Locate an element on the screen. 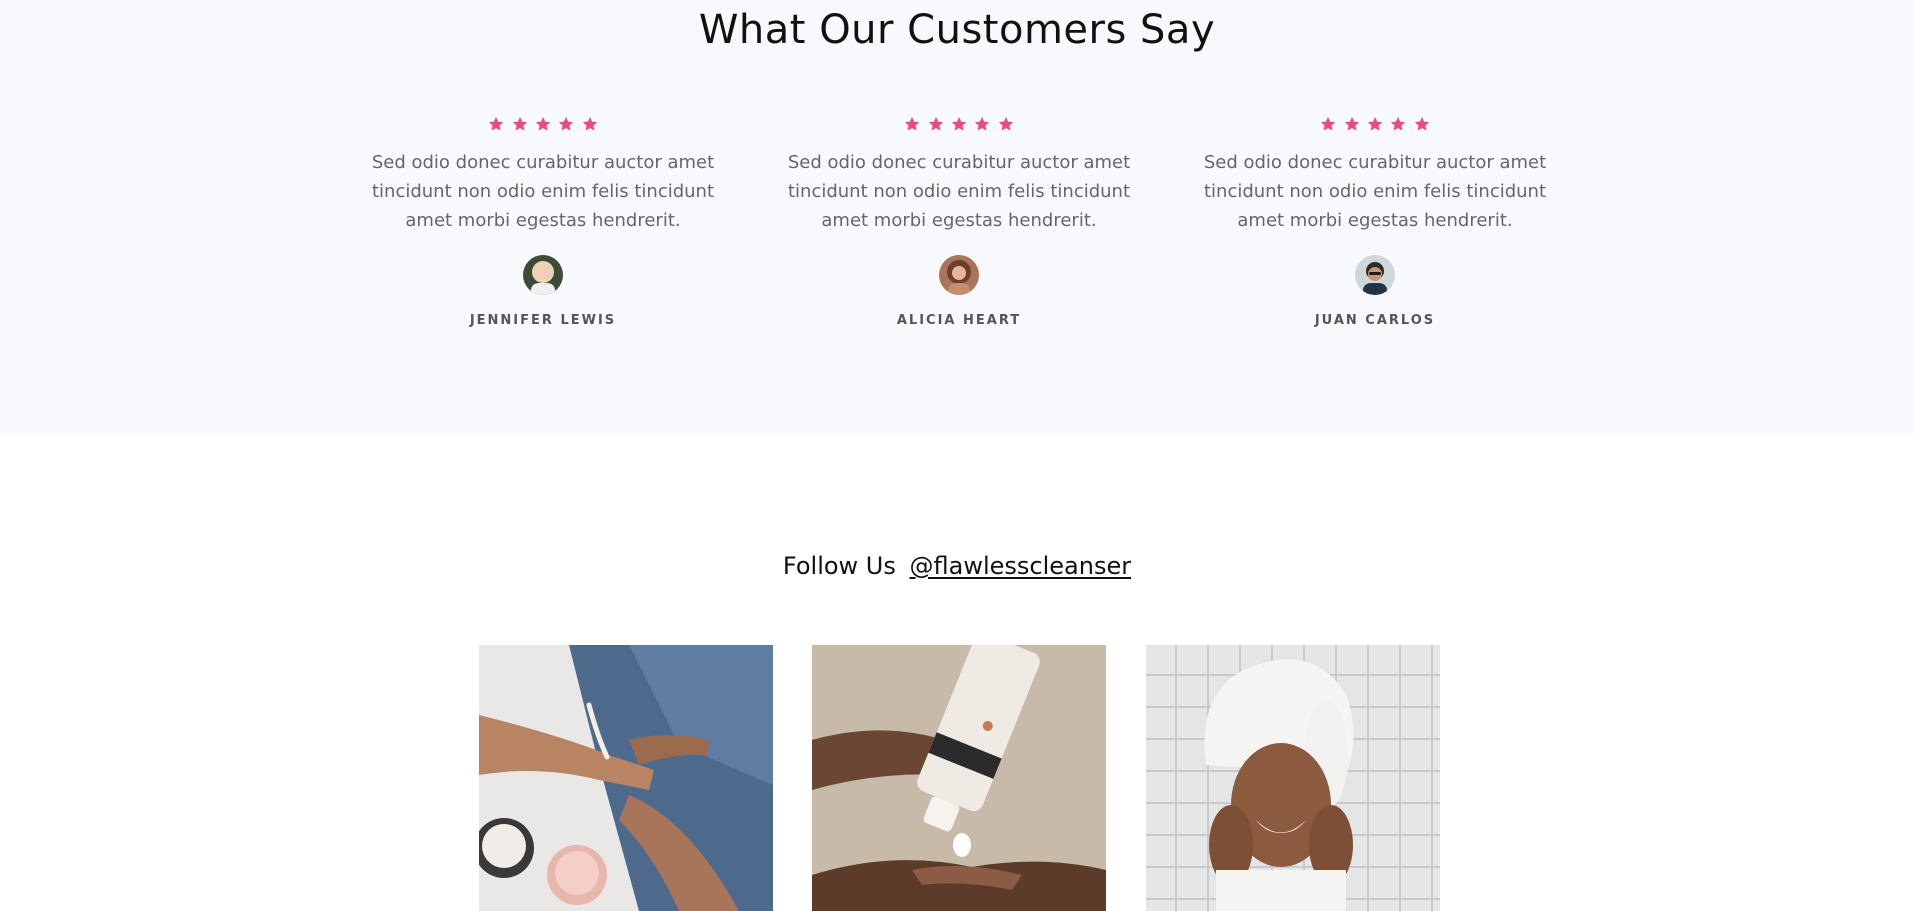 This screenshot has height=911, width=1914. instagram-handle-link: @flawlesscleanser is located at coordinates (1021, 566).